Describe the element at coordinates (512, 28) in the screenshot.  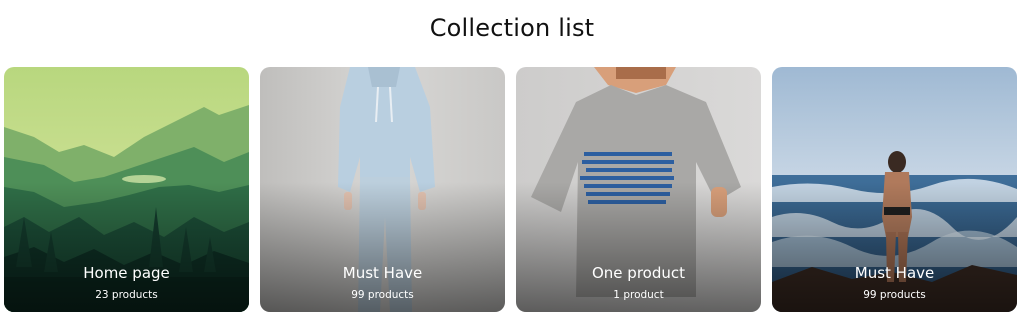
I see `section-title: Collection list` at that location.